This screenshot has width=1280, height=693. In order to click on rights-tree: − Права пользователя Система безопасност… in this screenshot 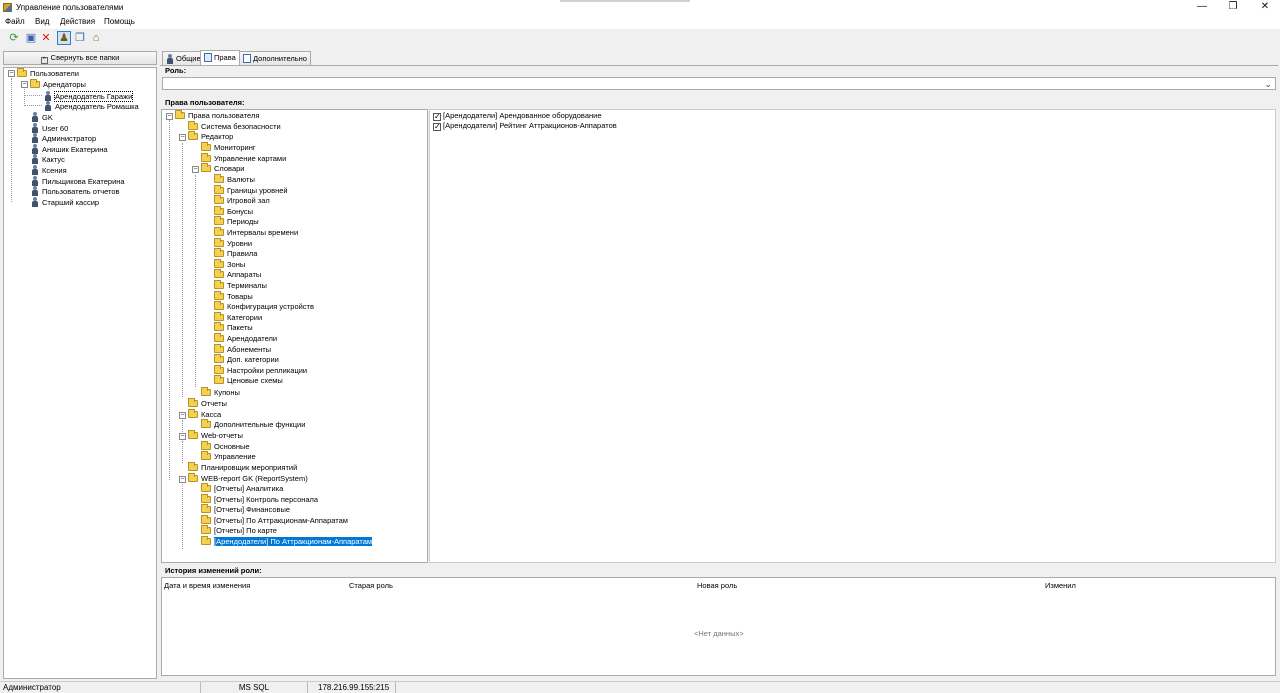, I will do `click(294, 336)`.